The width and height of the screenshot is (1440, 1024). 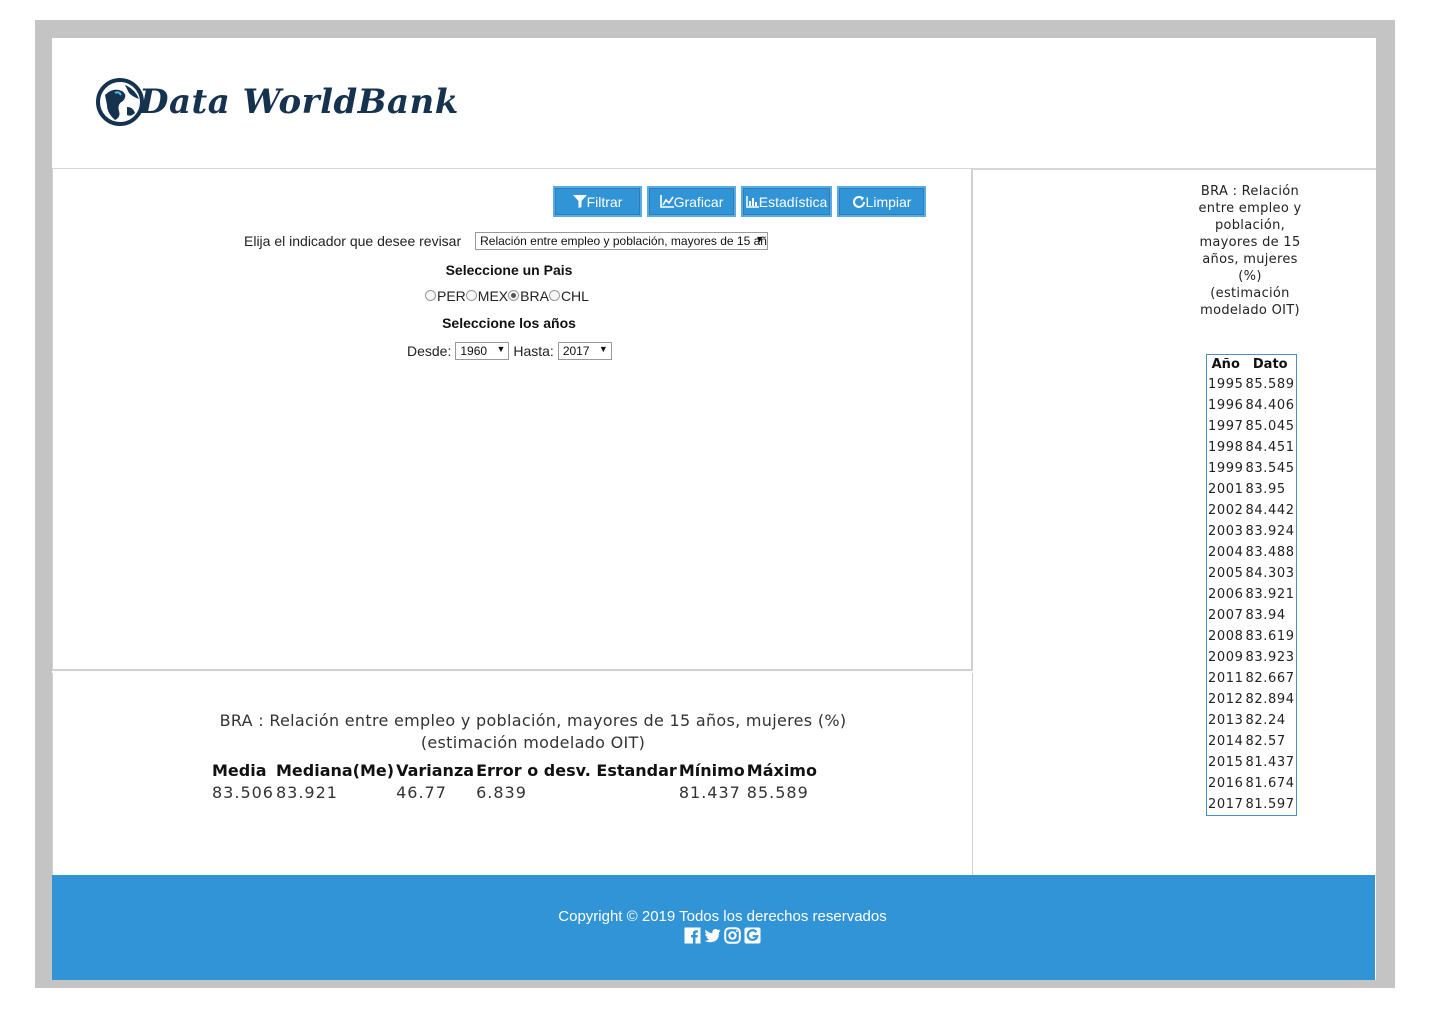 I want to click on year-cell: 2015, so click(x=1226, y=762).